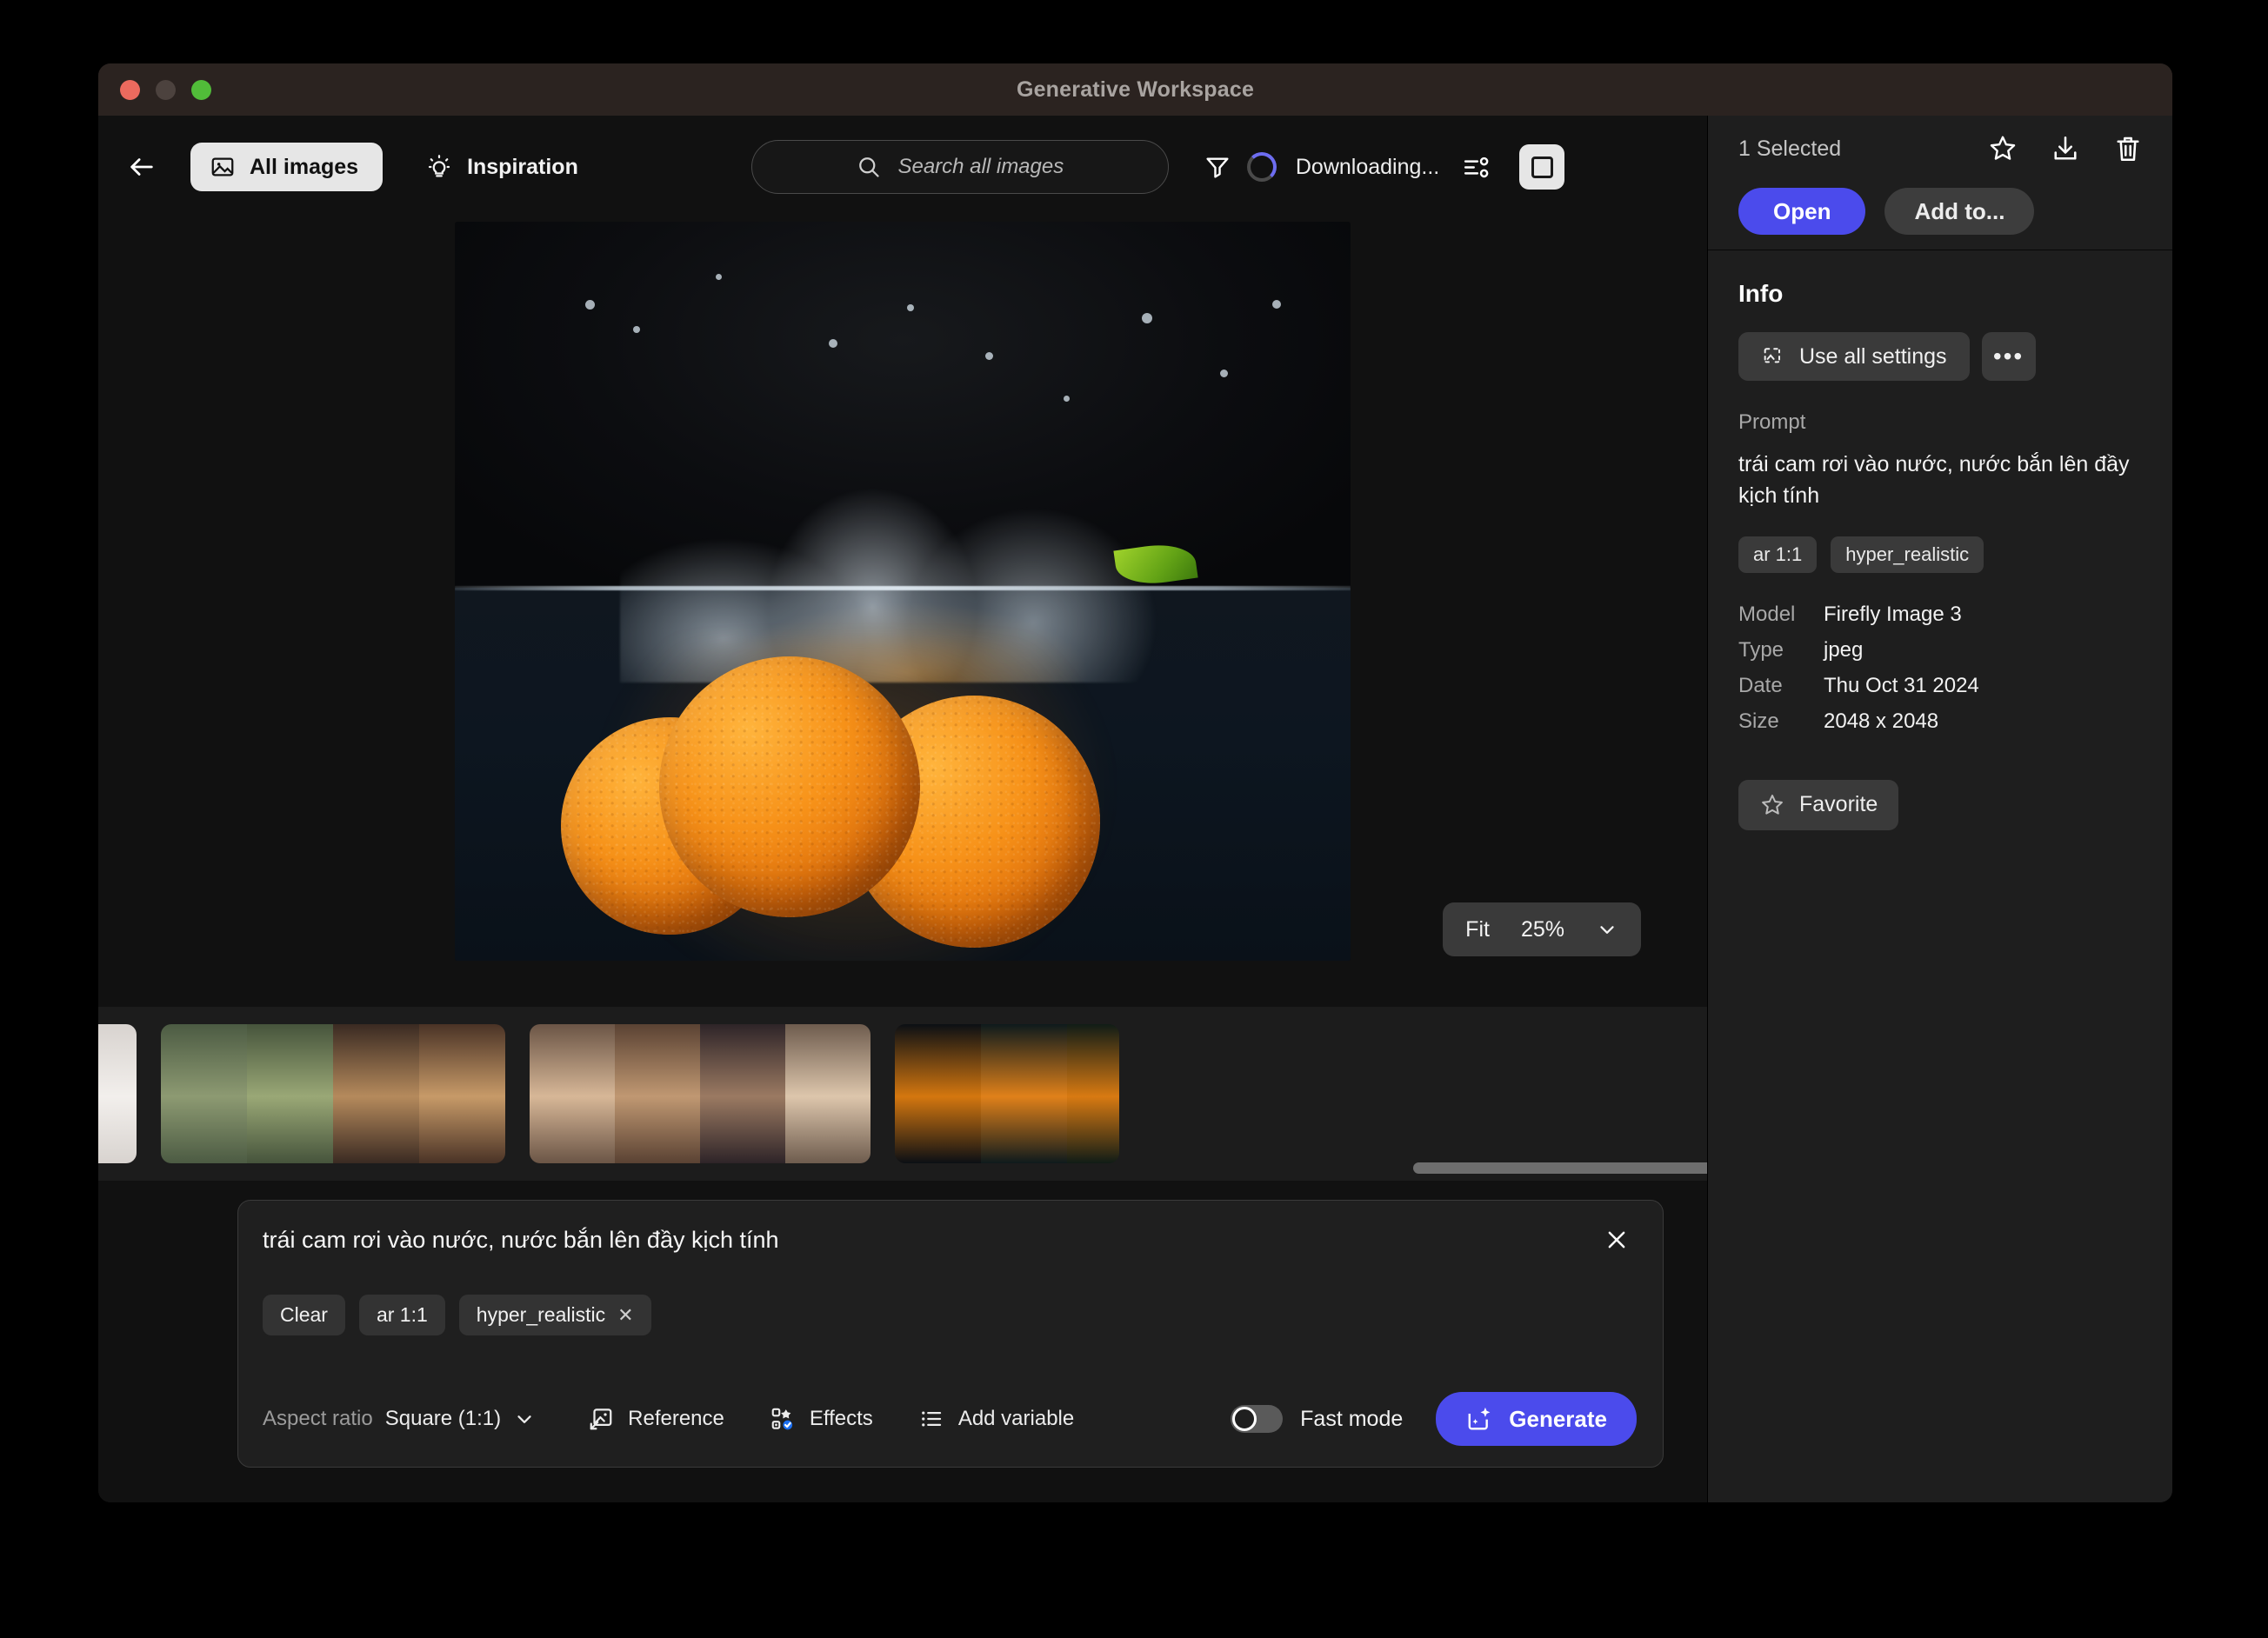 Image resolution: width=2268 pixels, height=1638 pixels. I want to click on filmstrip-scroll-thumb, so click(1560, 1168).